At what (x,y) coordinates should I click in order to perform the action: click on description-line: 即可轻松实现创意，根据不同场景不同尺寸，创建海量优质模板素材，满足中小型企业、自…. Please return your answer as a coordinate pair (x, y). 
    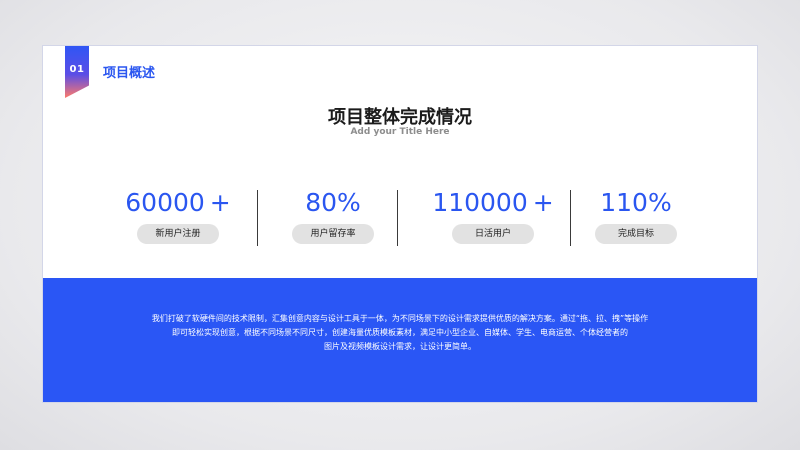
    Looking at the image, I should click on (400, 332).